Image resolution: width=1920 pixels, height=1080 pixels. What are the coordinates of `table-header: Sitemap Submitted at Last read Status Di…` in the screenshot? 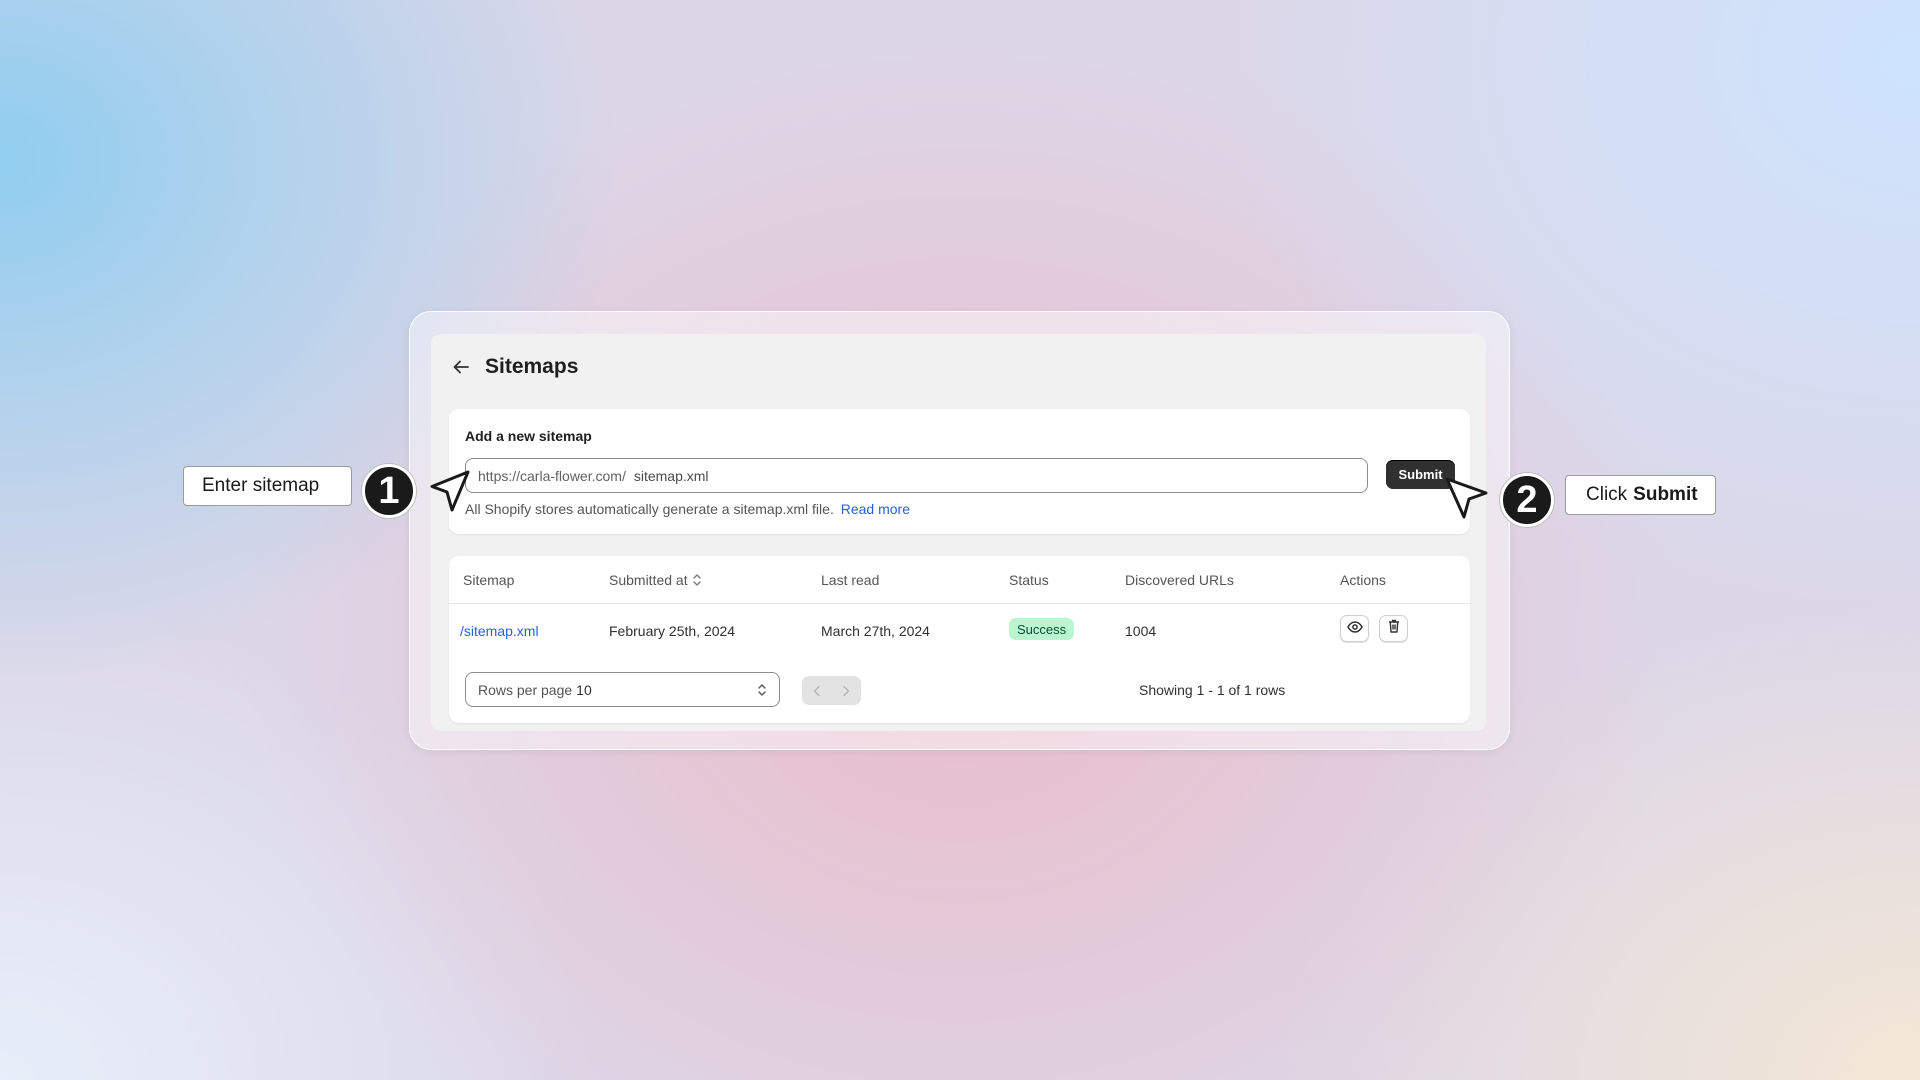 It's located at (959, 580).